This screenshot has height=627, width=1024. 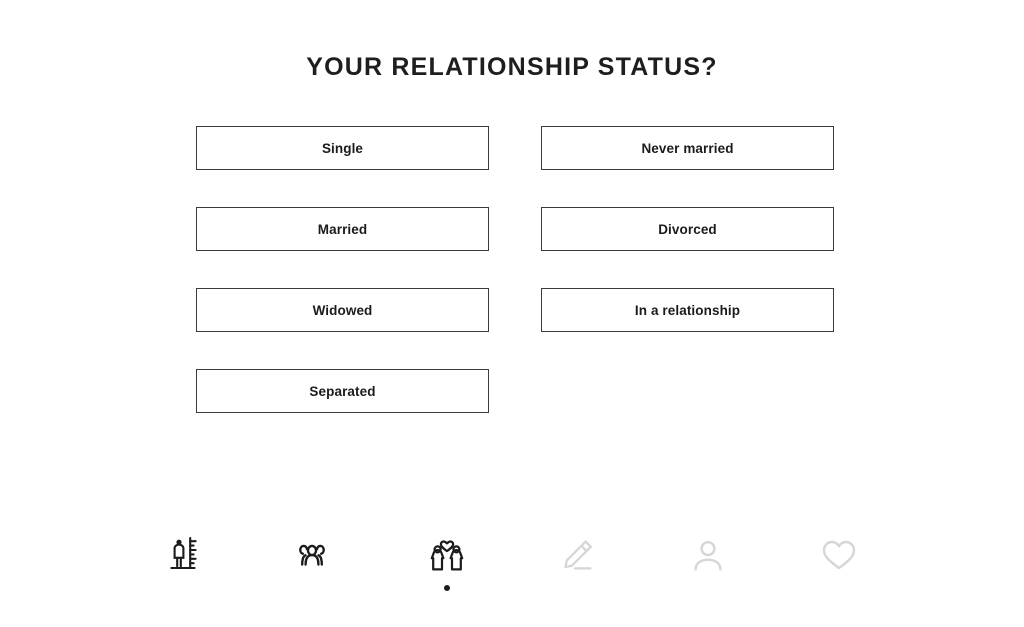 What do you see at coordinates (342, 148) in the screenshot?
I see `option-single: Single` at bounding box center [342, 148].